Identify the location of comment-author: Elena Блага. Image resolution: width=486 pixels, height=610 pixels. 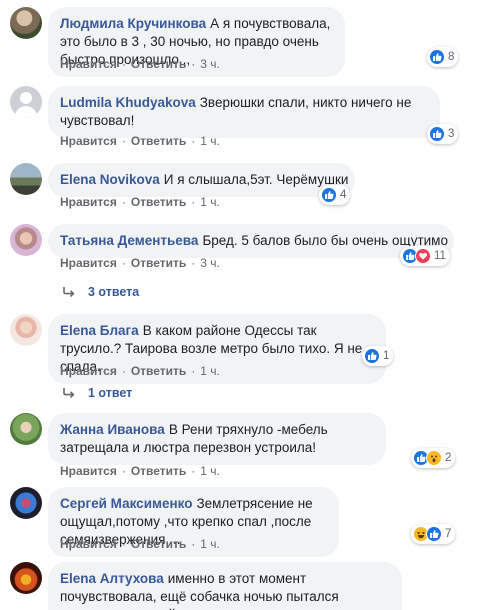
(99, 330).